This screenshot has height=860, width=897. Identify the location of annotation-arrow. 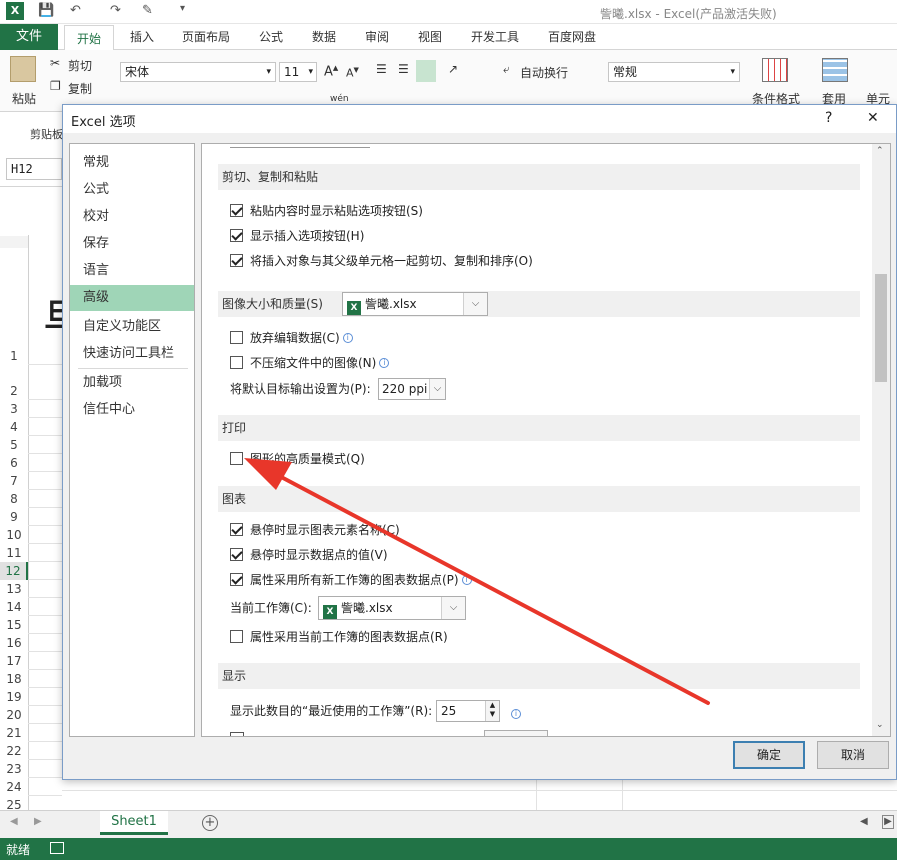
(477, 581).